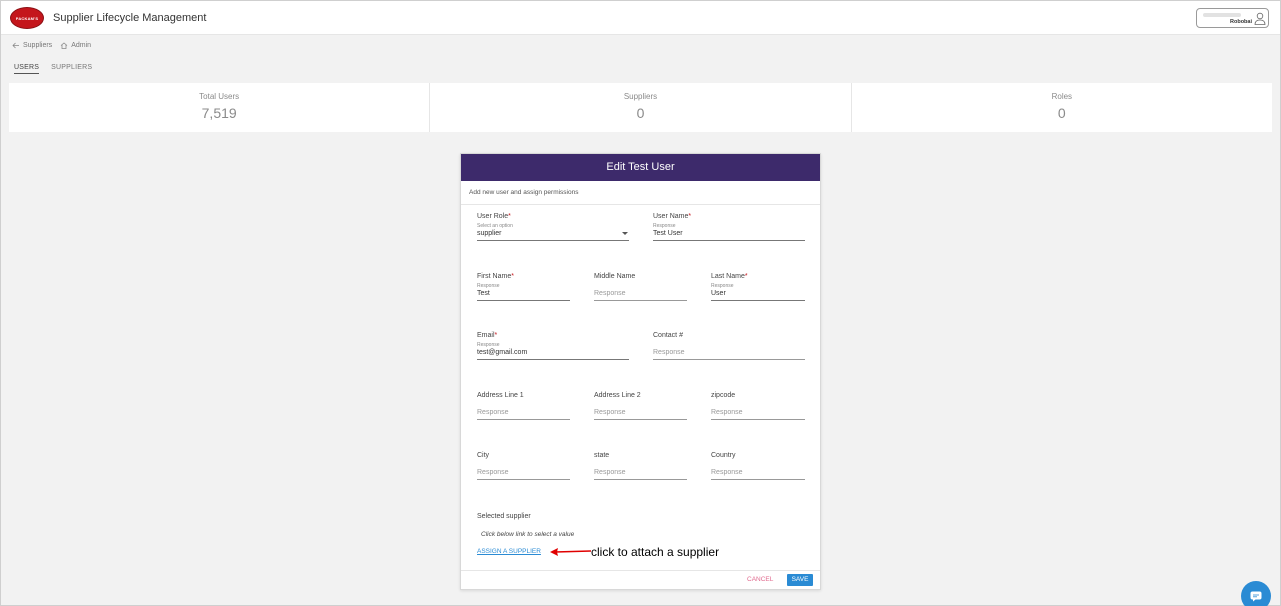 Image resolution: width=1281 pixels, height=606 pixels. Describe the element at coordinates (483, 455) in the screenshot. I see `city-label: City` at that location.